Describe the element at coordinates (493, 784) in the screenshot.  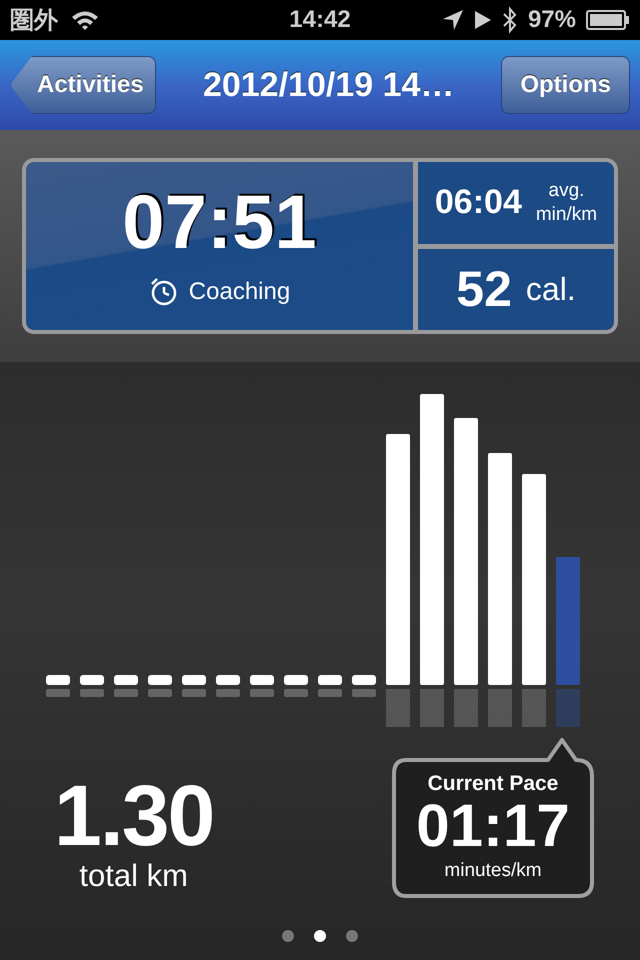
I see `current-pace-label: Current Pace` at that location.